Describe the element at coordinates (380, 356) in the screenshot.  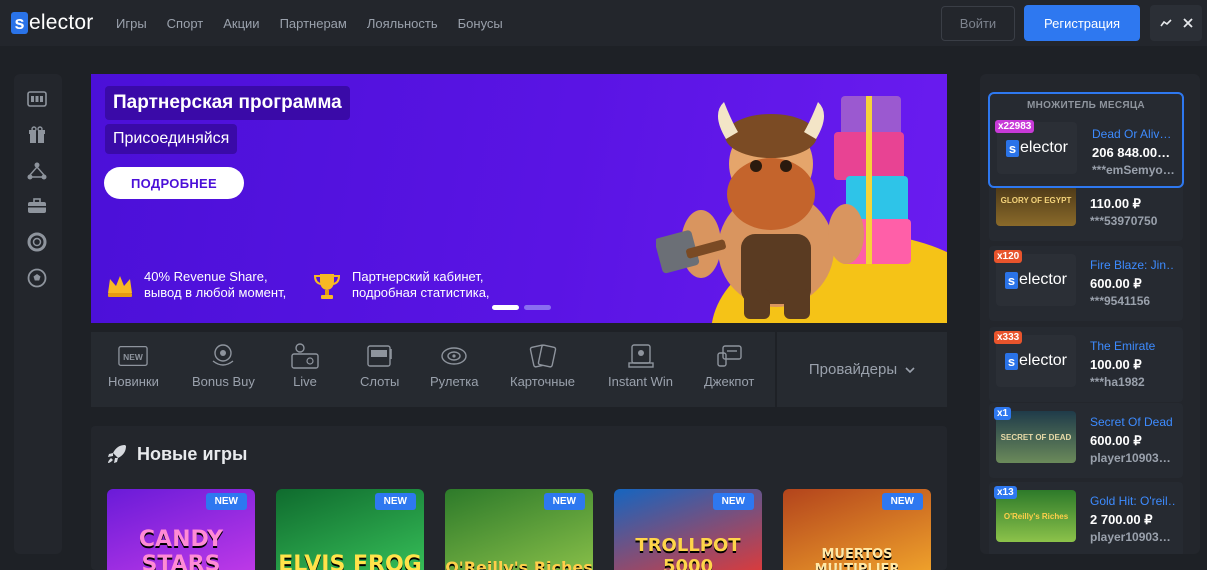
I see `slots-icon` at that location.